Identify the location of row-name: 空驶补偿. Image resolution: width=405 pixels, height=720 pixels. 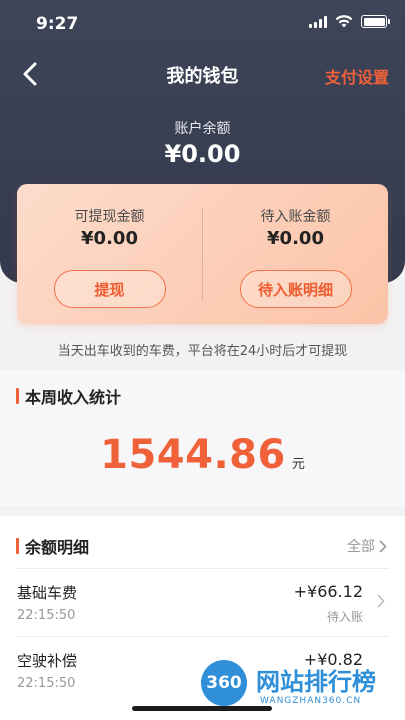
(47, 661).